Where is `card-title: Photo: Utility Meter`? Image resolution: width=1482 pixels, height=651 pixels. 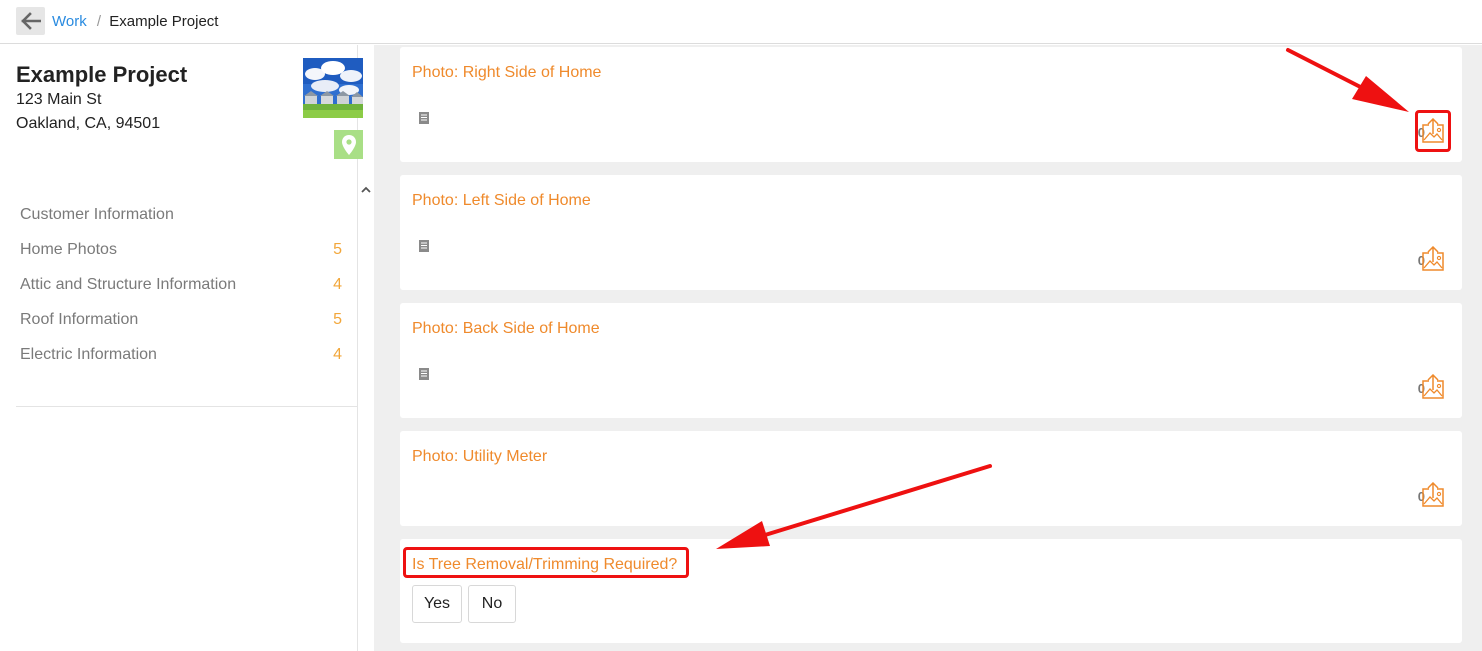 card-title: Photo: Utility Meter is located at coordinates (480, 456).